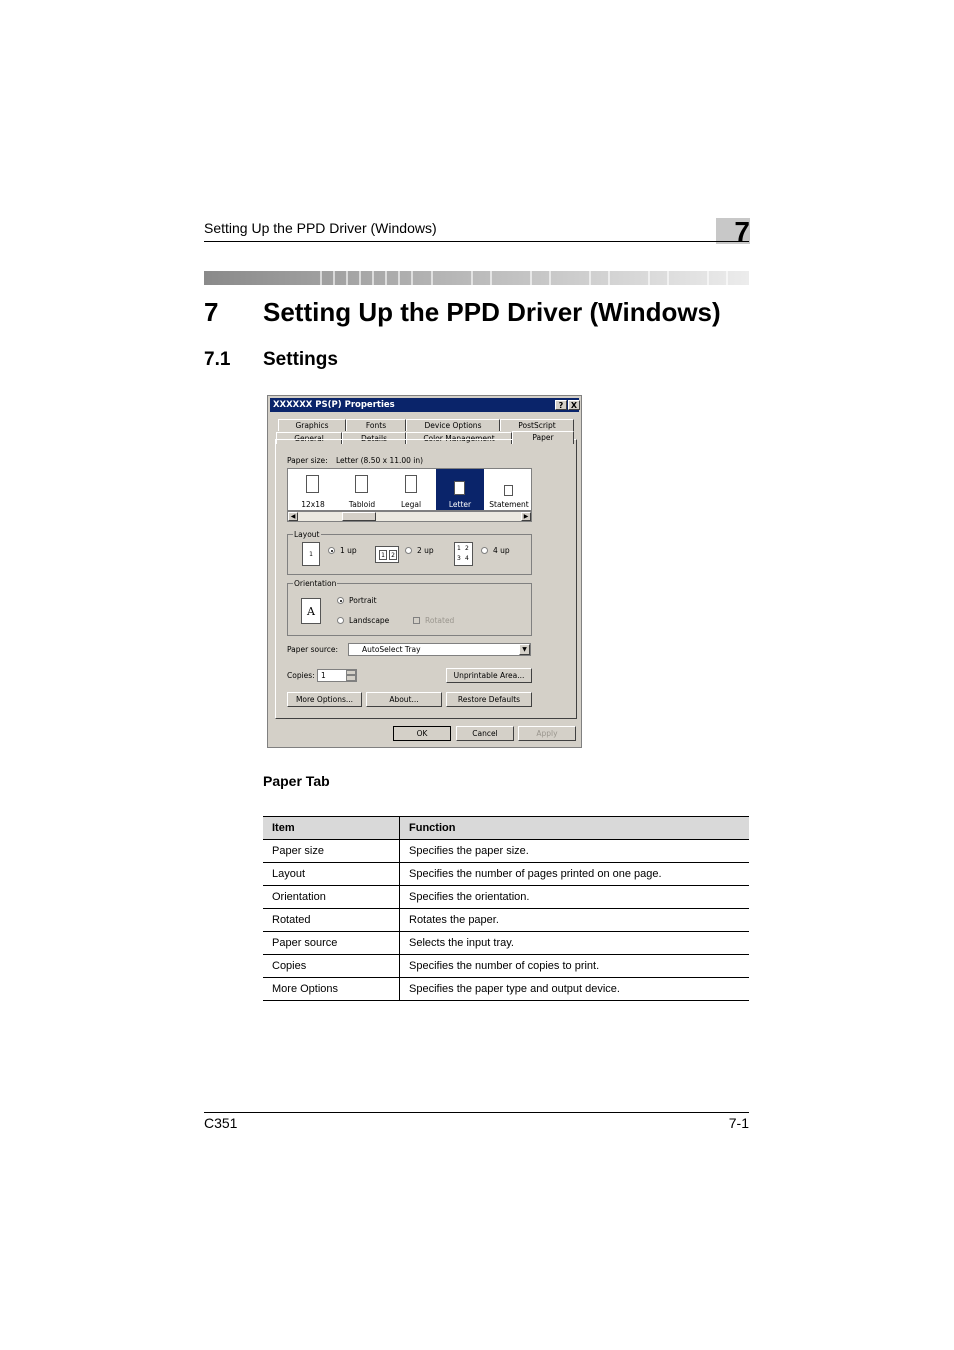 Image resolution: width=954 pixels, height=1350 pixels. I want to click on paper-item-label: Letter, so click(460, 504).